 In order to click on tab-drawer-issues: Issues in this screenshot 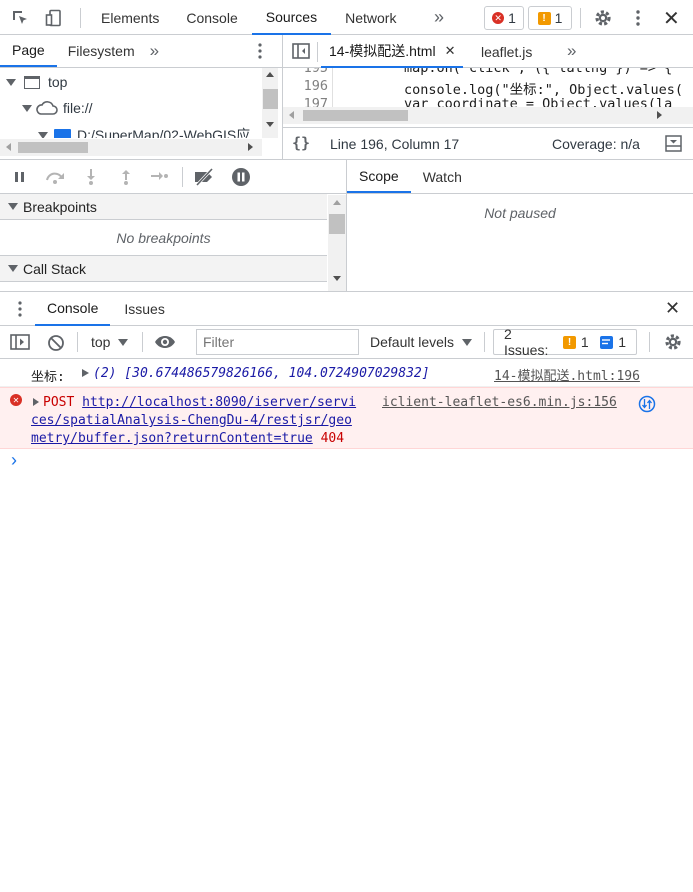, I will do `click(144, 309)`.